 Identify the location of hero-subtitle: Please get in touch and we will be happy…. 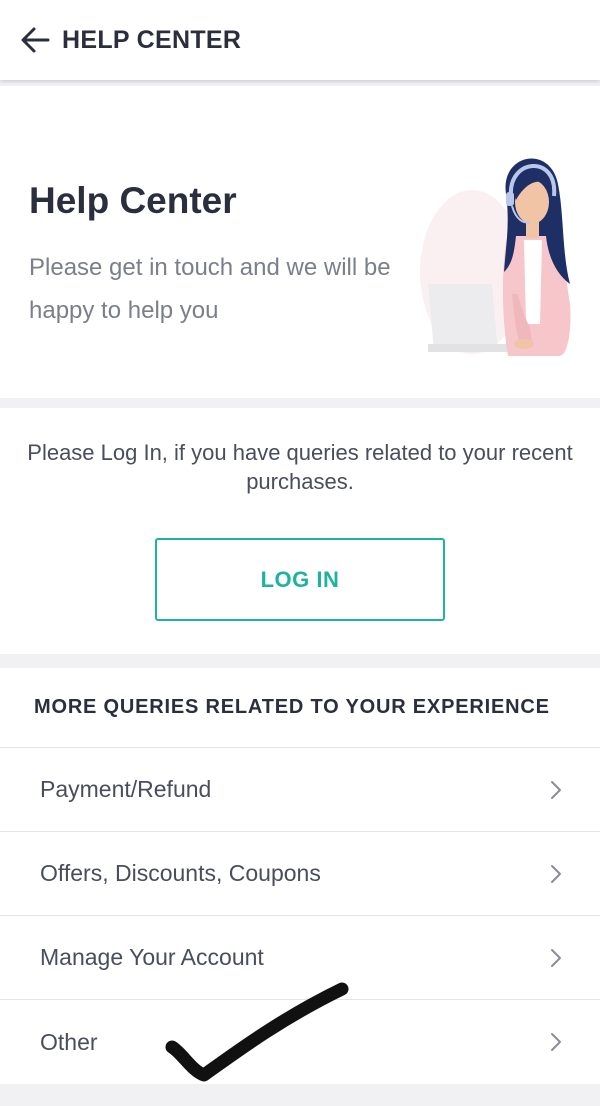
(210, 289).